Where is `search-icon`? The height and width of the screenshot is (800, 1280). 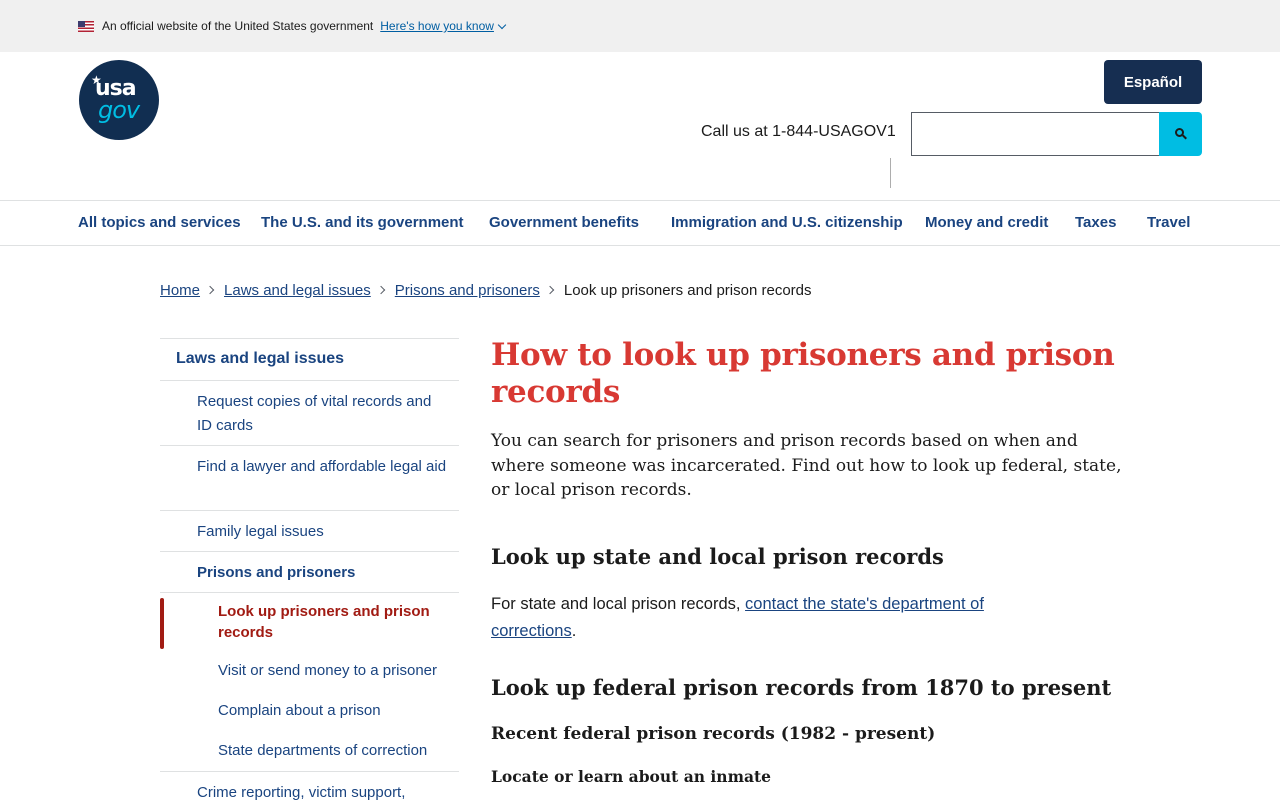
search-icon is located at coordinates (1180, 134).